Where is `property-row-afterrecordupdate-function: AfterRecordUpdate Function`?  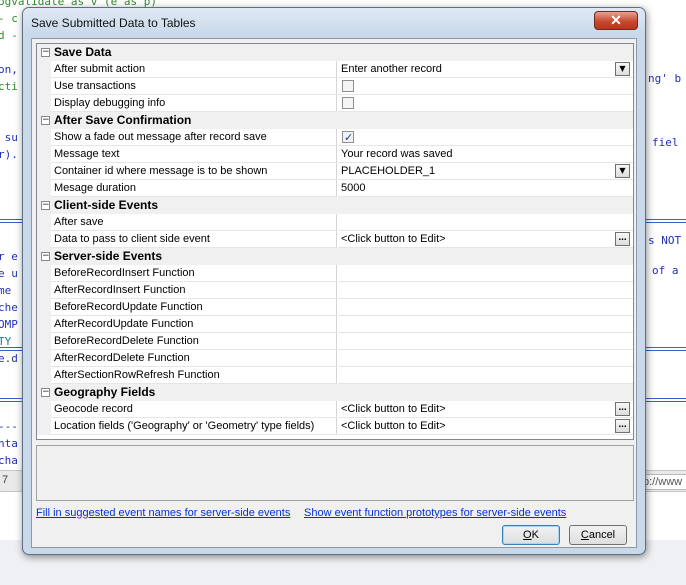 property-row-afterrecordupdate-function: AfterRecordUpdate Function is located at coordinates (335, 324).